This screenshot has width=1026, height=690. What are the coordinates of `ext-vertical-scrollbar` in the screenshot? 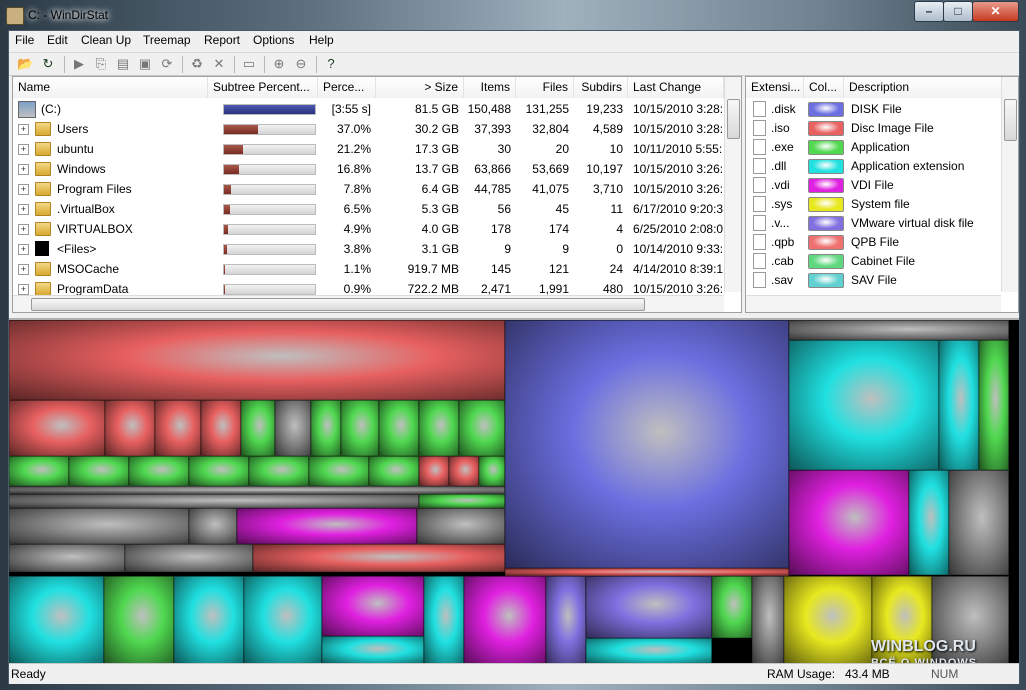 It's located at (1009, 184).